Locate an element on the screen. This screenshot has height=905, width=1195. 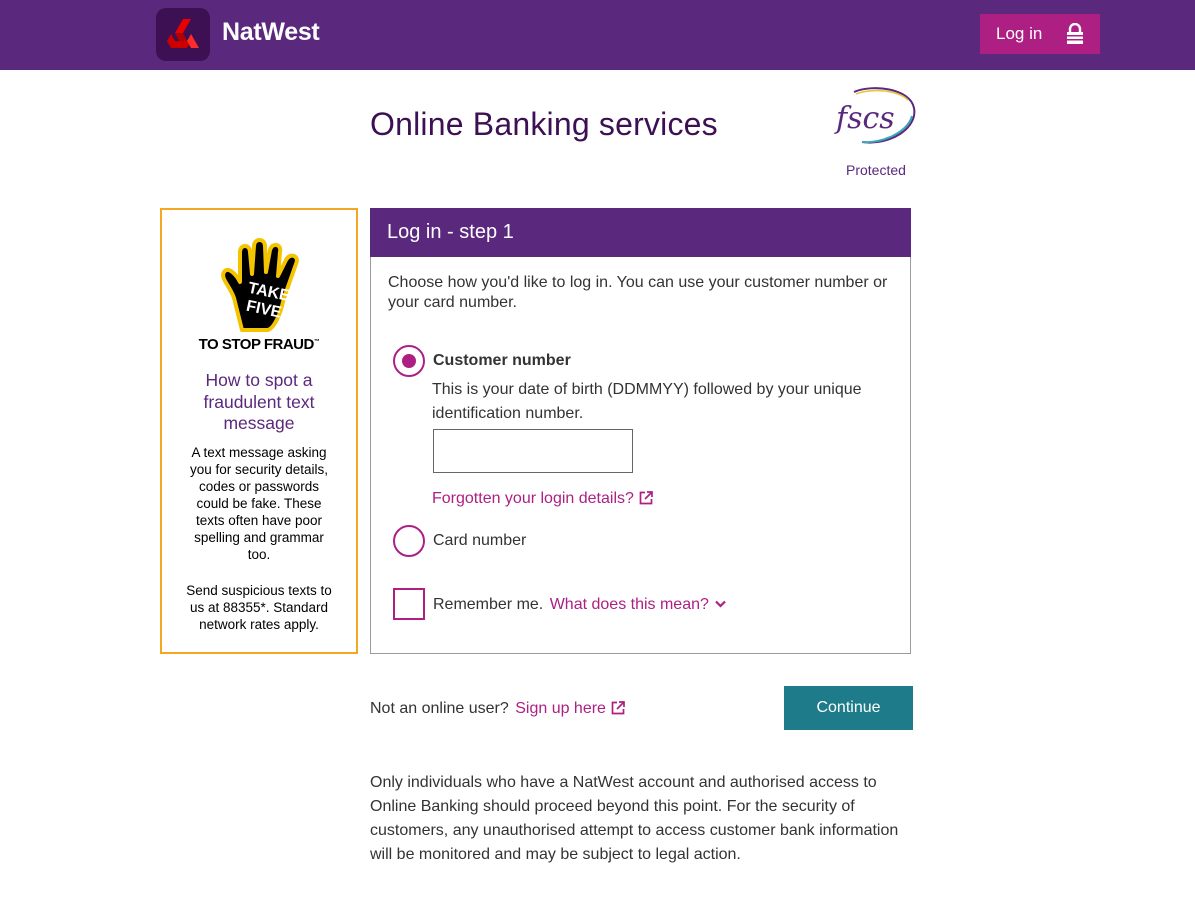
fraud-heading: How to spot a fraudulent text message is located at coordinates (259, 402).